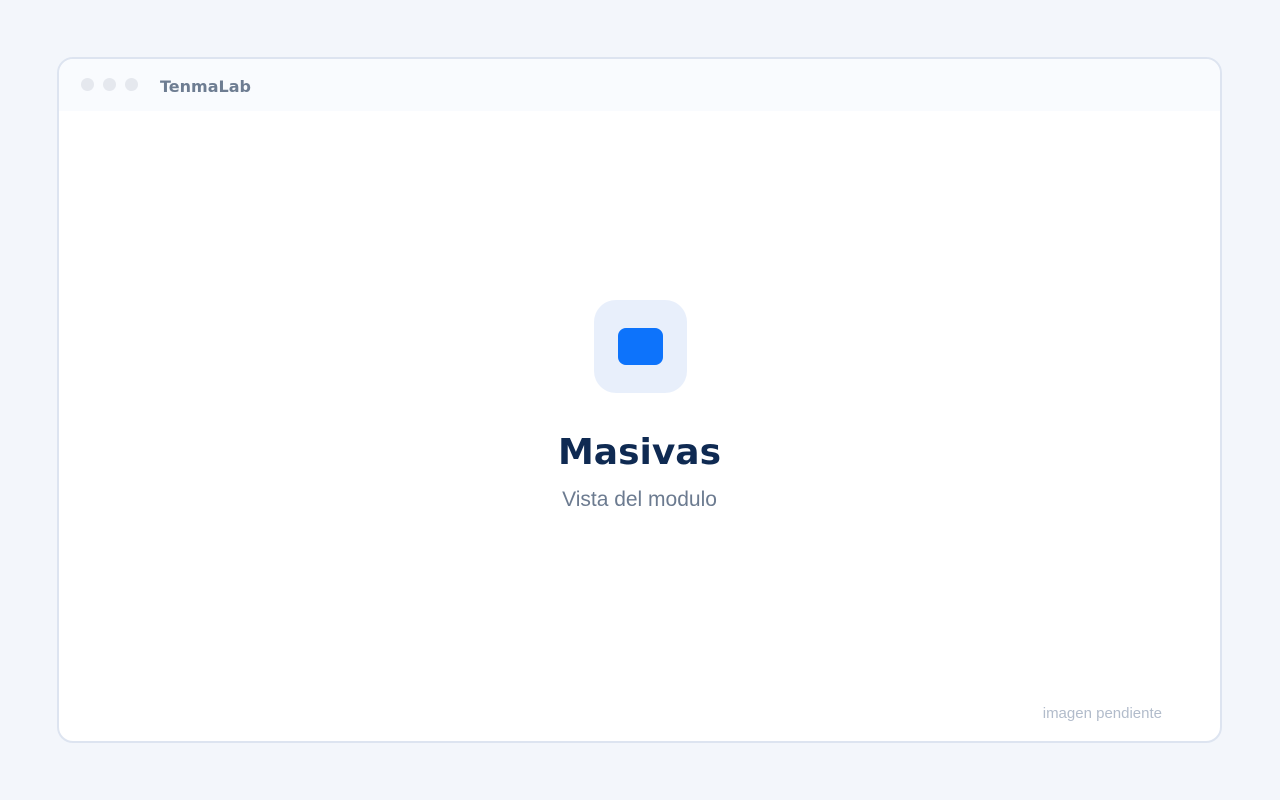  Describe the element at coordinates (639, 85) in the screenshot. I see `window-titlebar: TenmaLab` at that location.